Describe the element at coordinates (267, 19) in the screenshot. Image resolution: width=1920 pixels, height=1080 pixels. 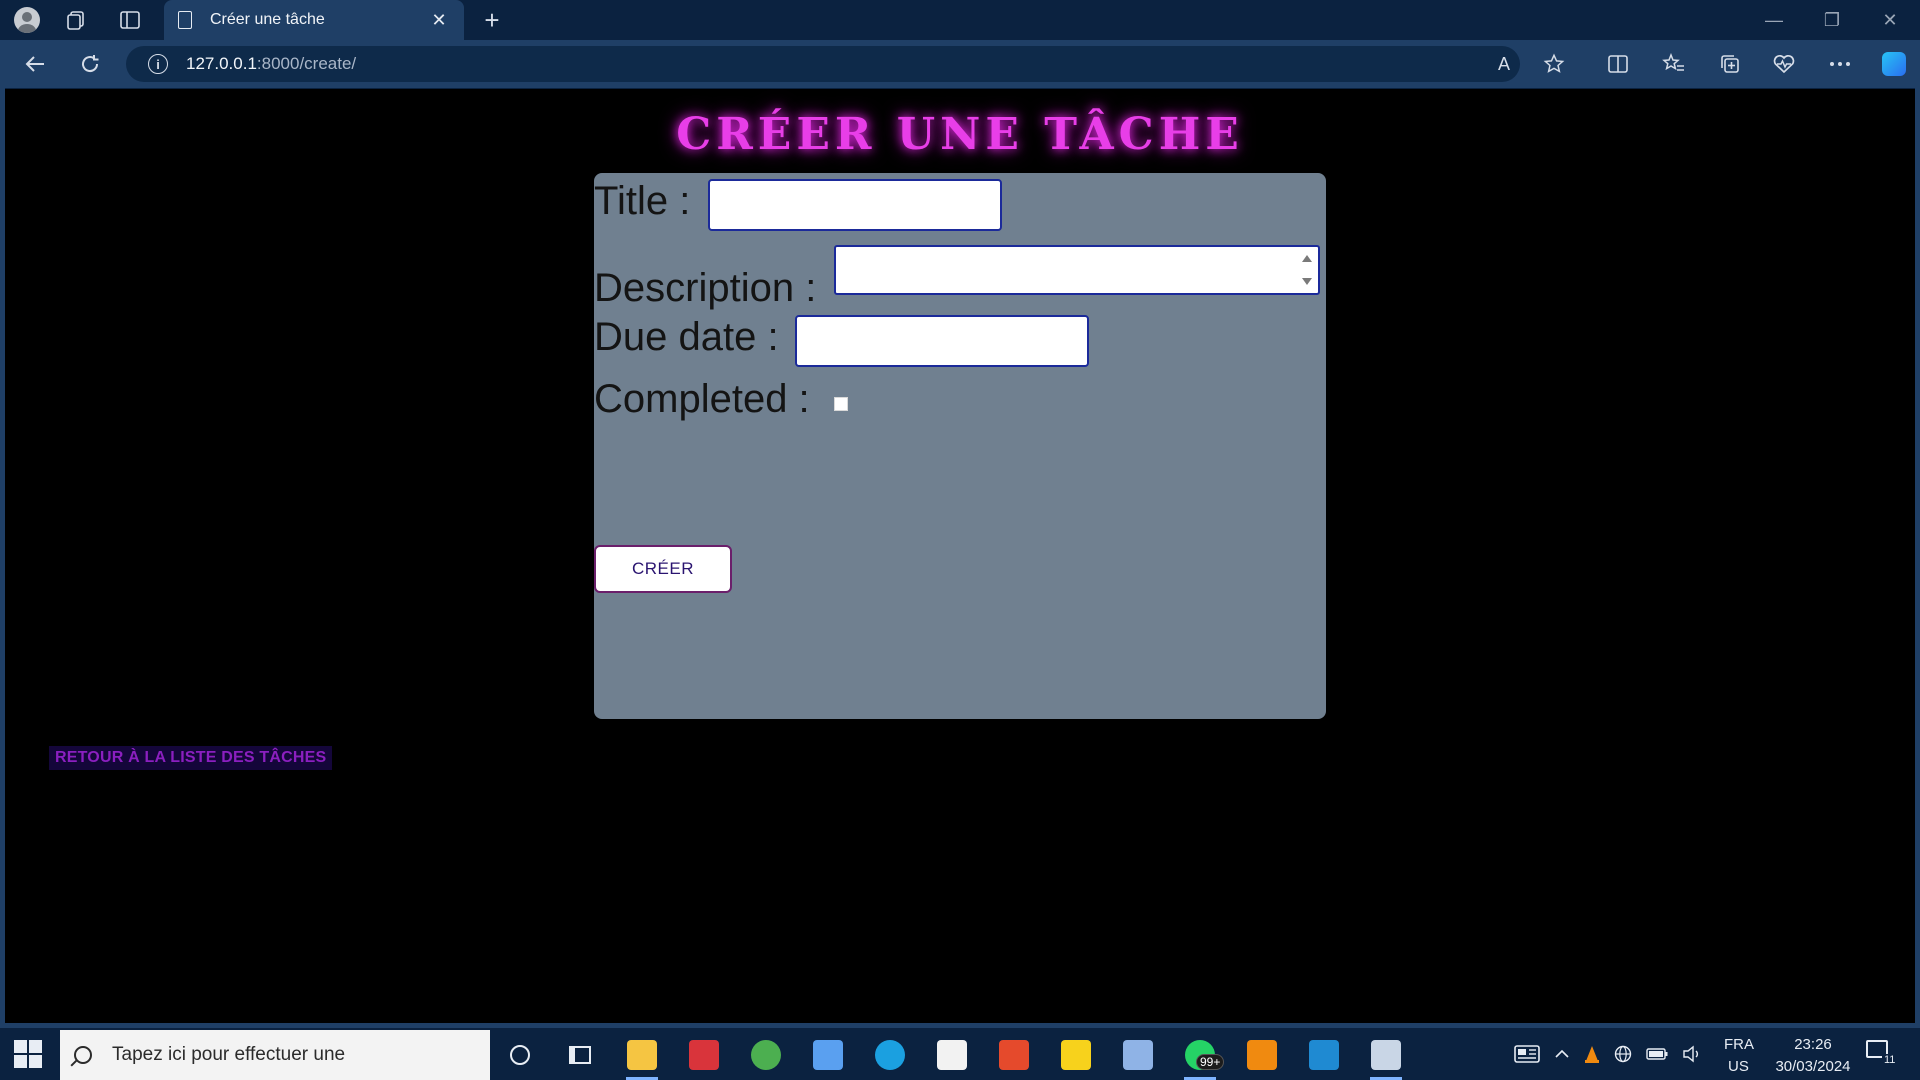
I see `tab-title: Créer une tâche` at that location.